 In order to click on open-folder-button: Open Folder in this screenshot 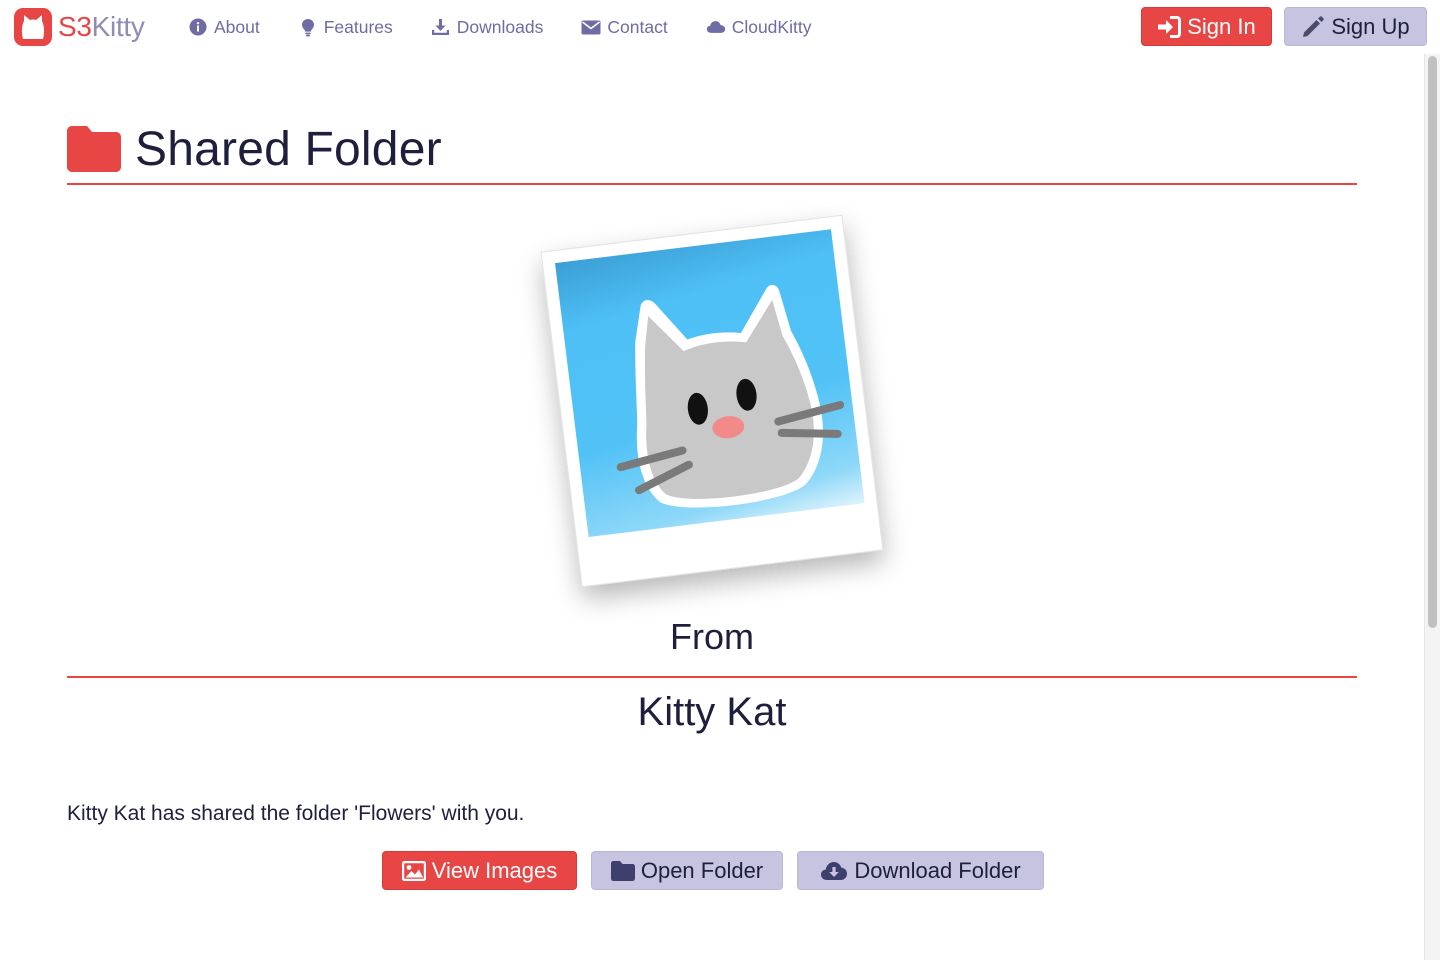, I will do `click(687, 870)`.